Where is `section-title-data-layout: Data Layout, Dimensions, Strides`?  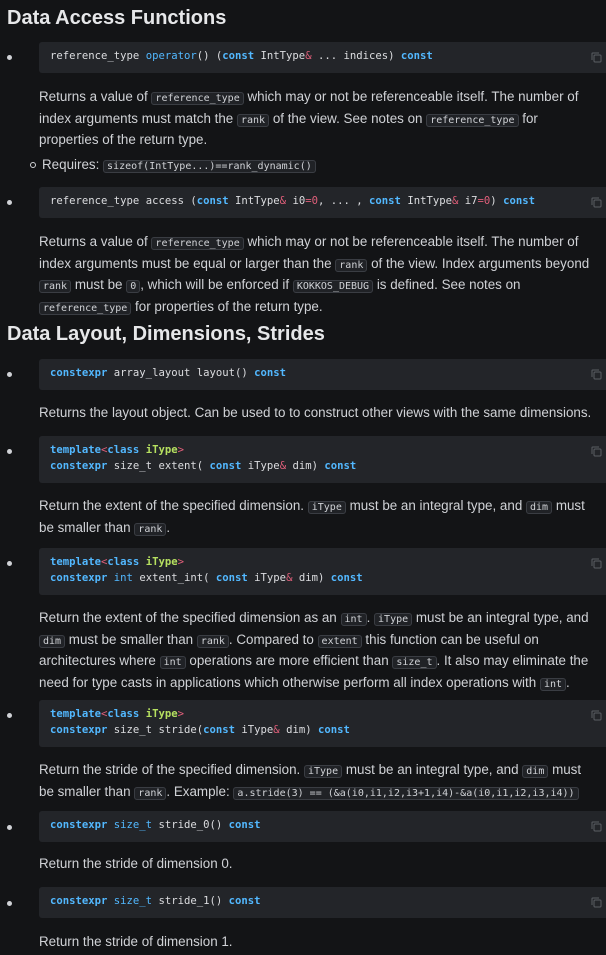
section-title-data-layout: Data Layout, Dimensions, Strides is located at coordinates (166, 334).